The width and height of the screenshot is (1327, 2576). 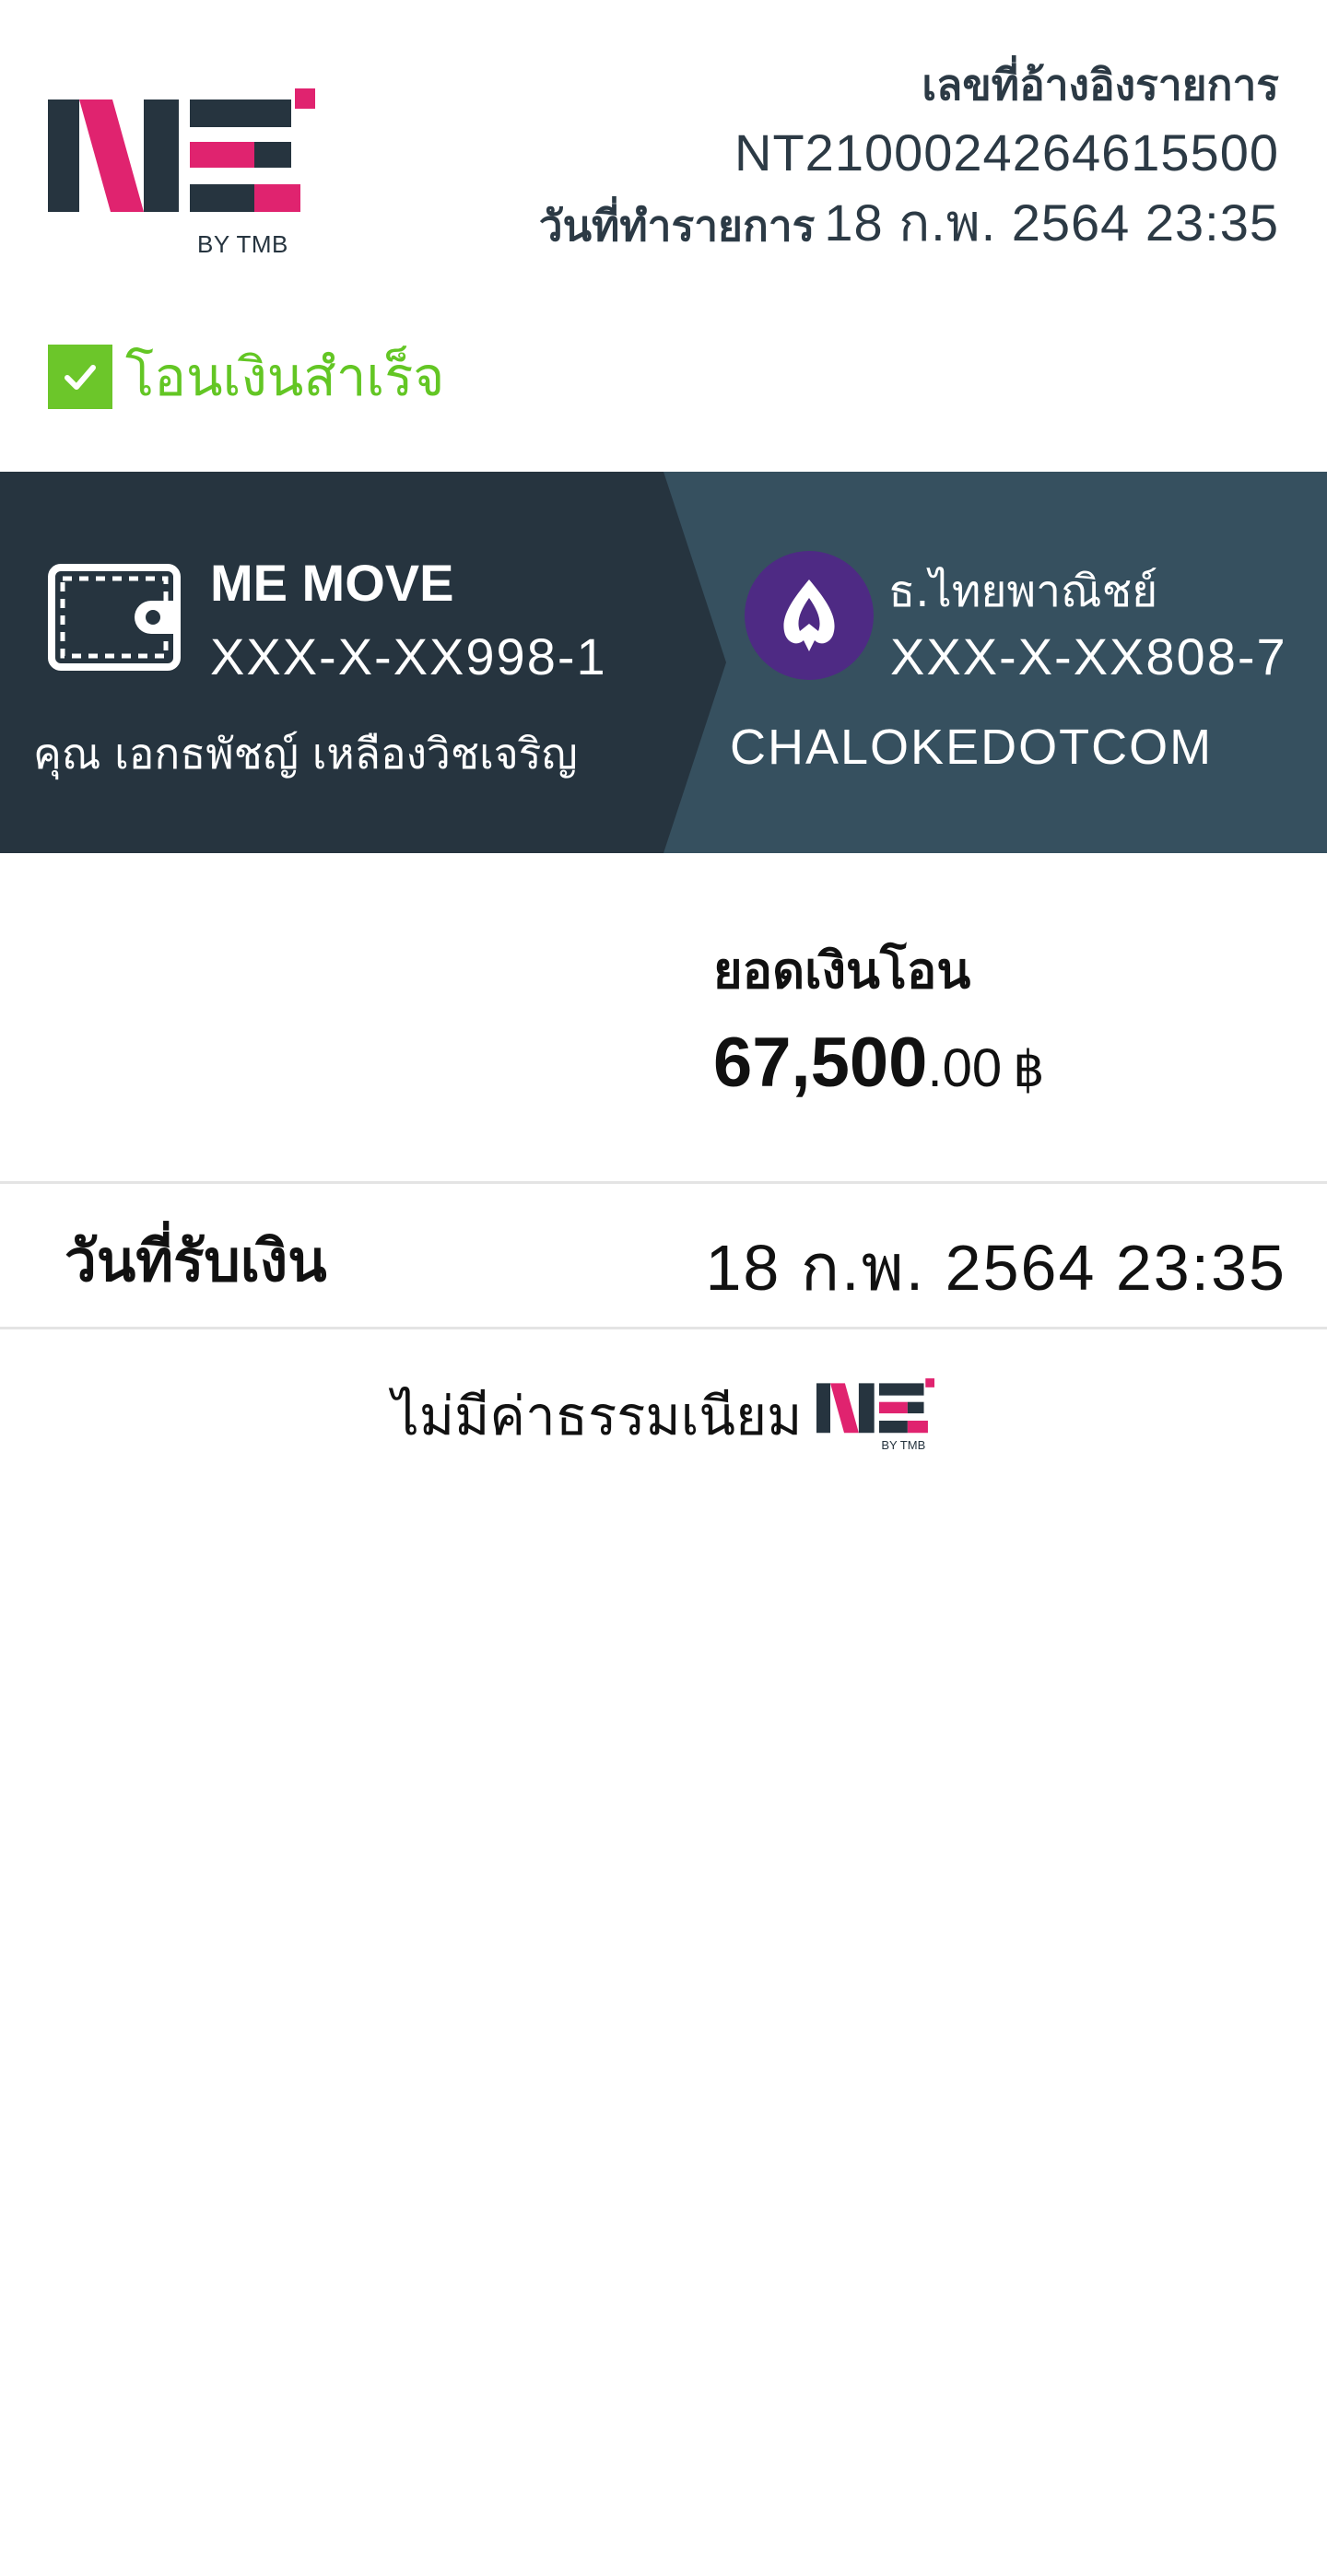 What do you see at coordinates (1051, 222) in the screenshot?
I see `transaction-date-value: 18 ก.พ. 2564 23:35` at bounding box center [1051, 222].